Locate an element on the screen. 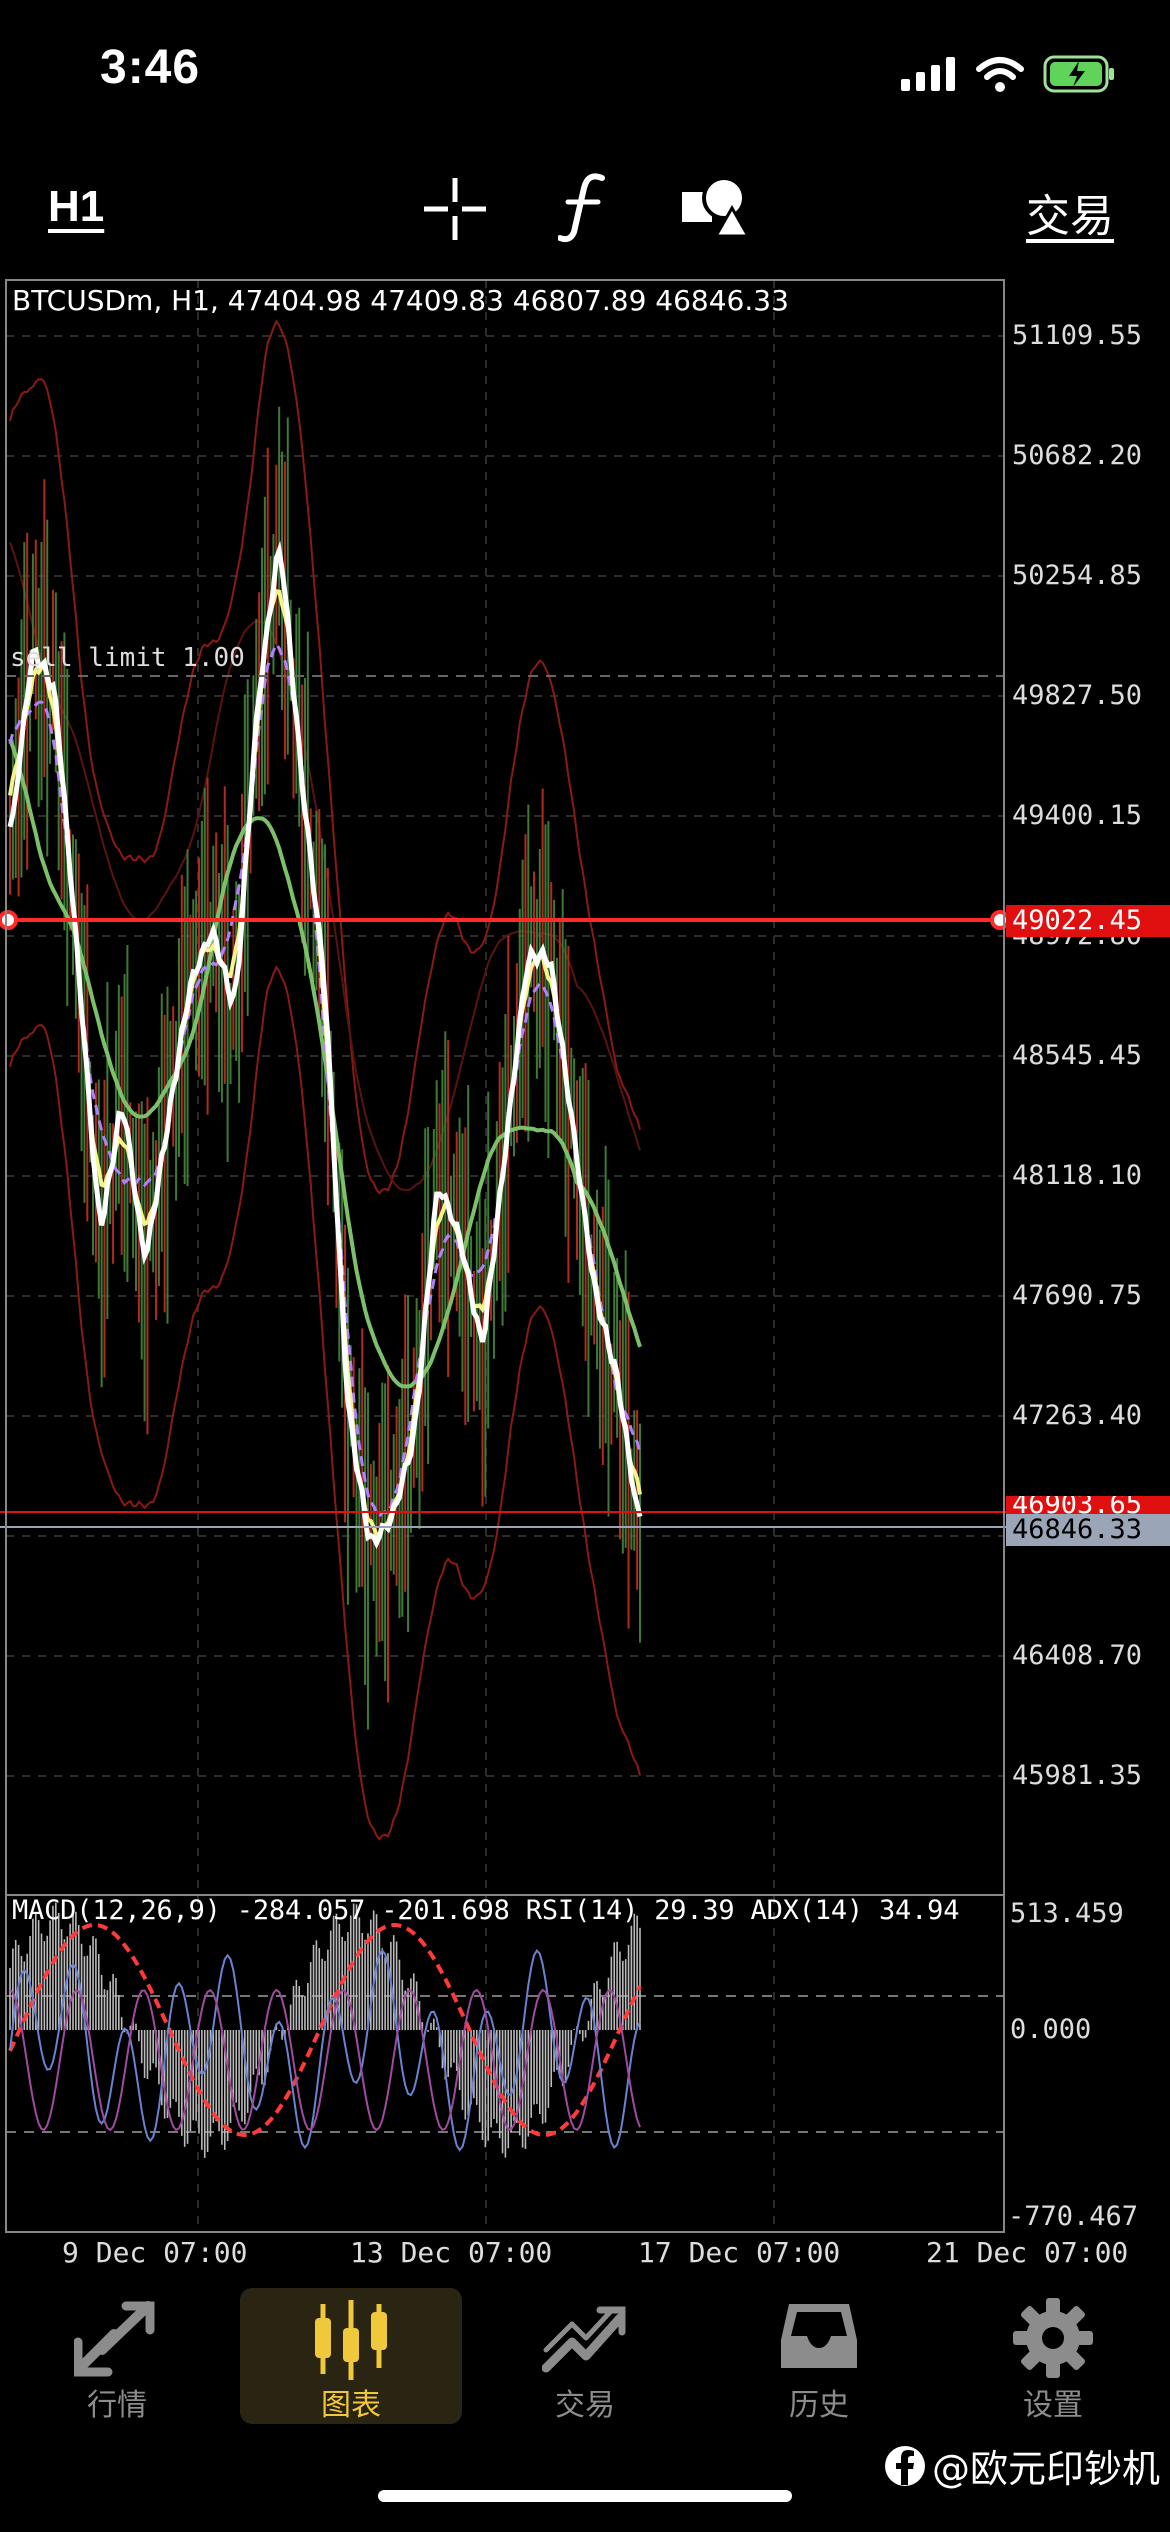 This screenshot has height=2532, width=1170. date-label-4: 21 Dec 07:00 is located at coordinates (1027, 2252).